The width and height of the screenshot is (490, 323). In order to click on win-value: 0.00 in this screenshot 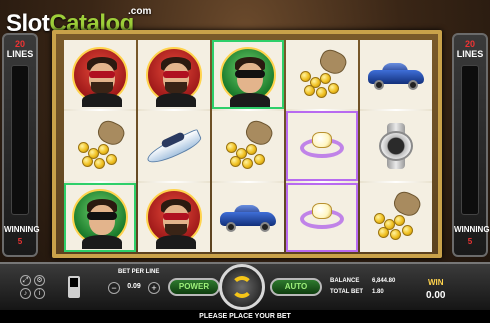, I will do `click(436, 295)`.